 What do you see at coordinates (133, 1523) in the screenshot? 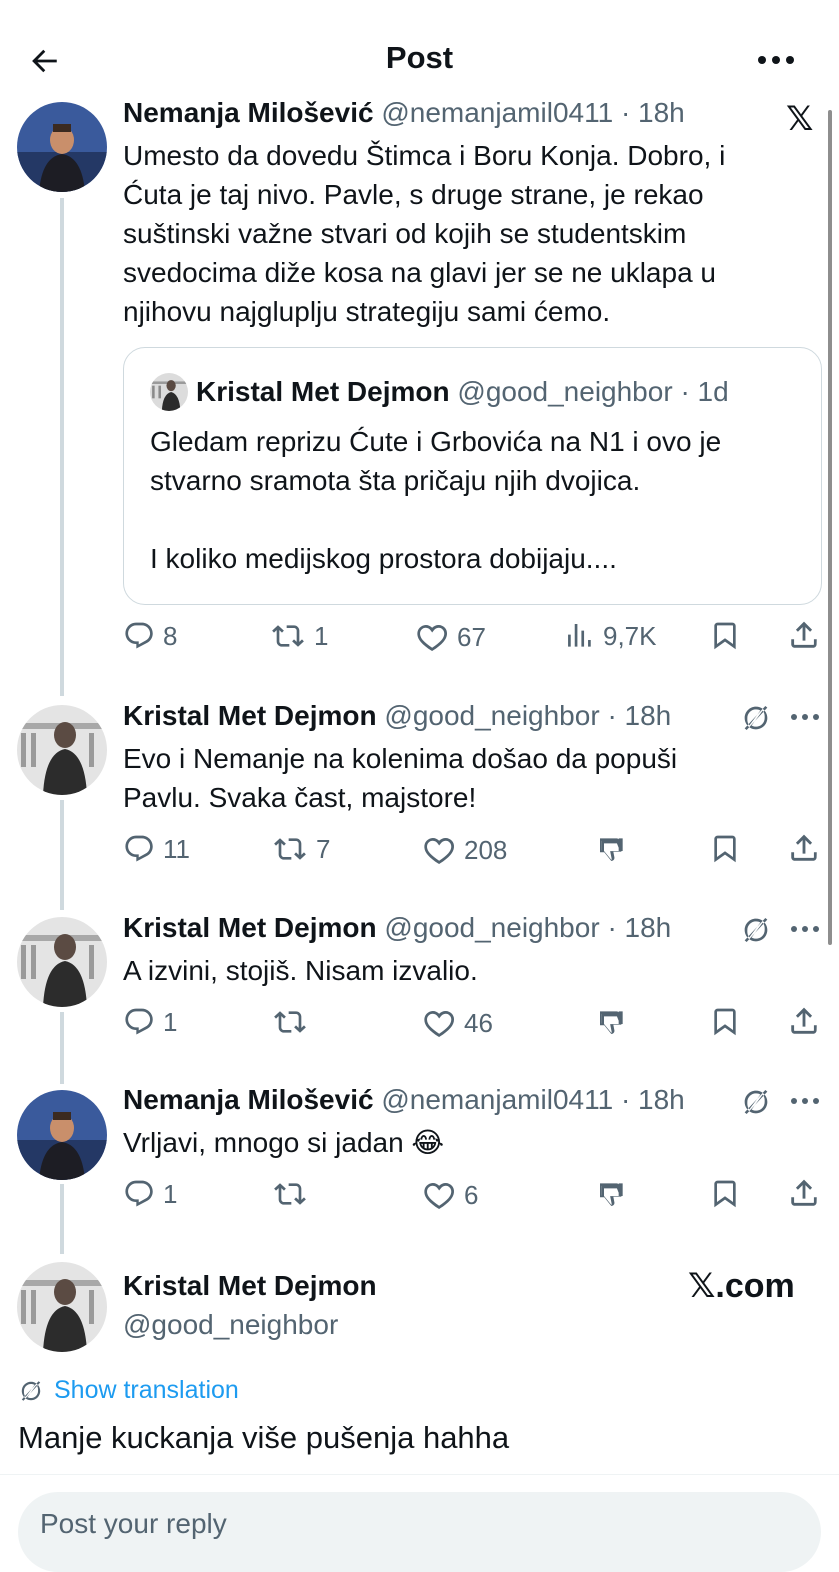
I see `reply-placeholder: Post your reply` at bounding box center [133, 1523].